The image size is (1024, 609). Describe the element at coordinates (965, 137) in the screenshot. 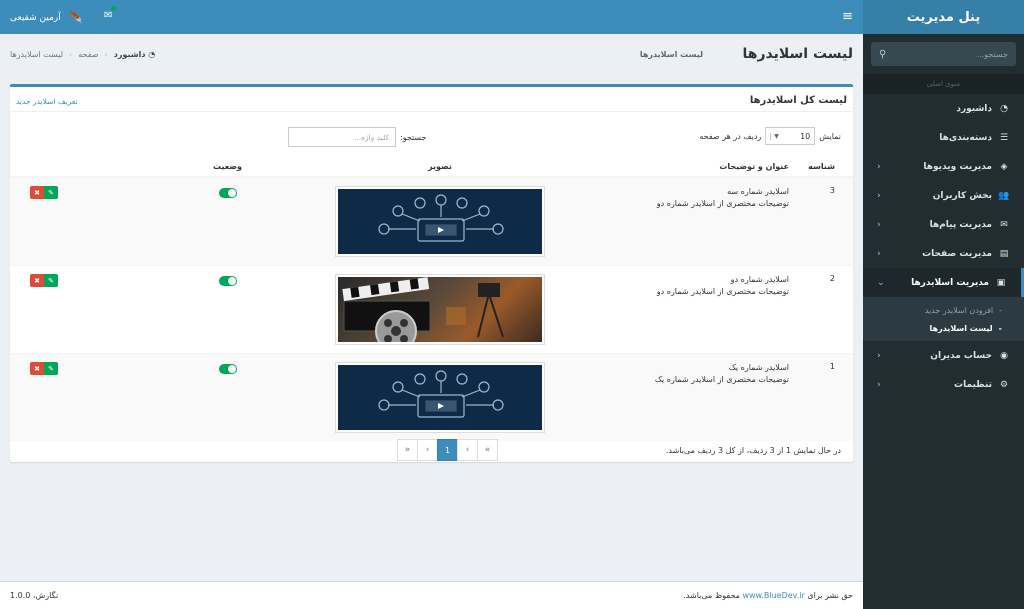

I see `sidebar-item-label: دسته‌بندی‌ها` at that location.